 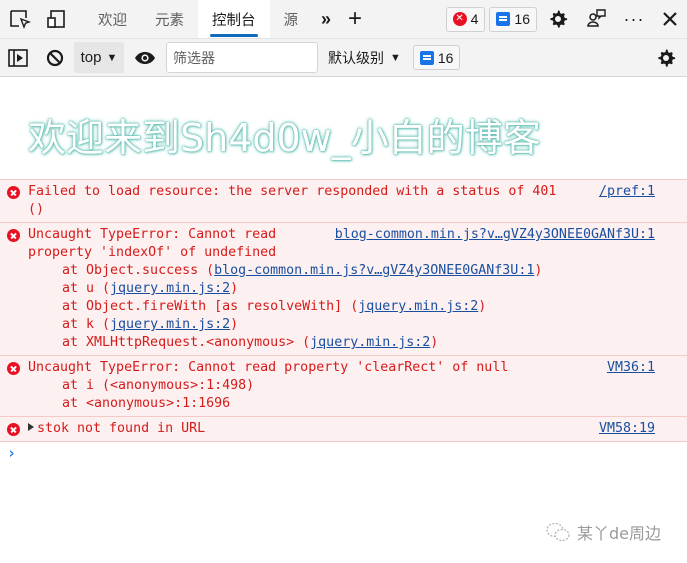 What do you see at coordinates (284, 137) in the screenshot?
I see `banner-text: 欢迎来到Sh4d0w_小白的博客` at bounding box center [284, 137].